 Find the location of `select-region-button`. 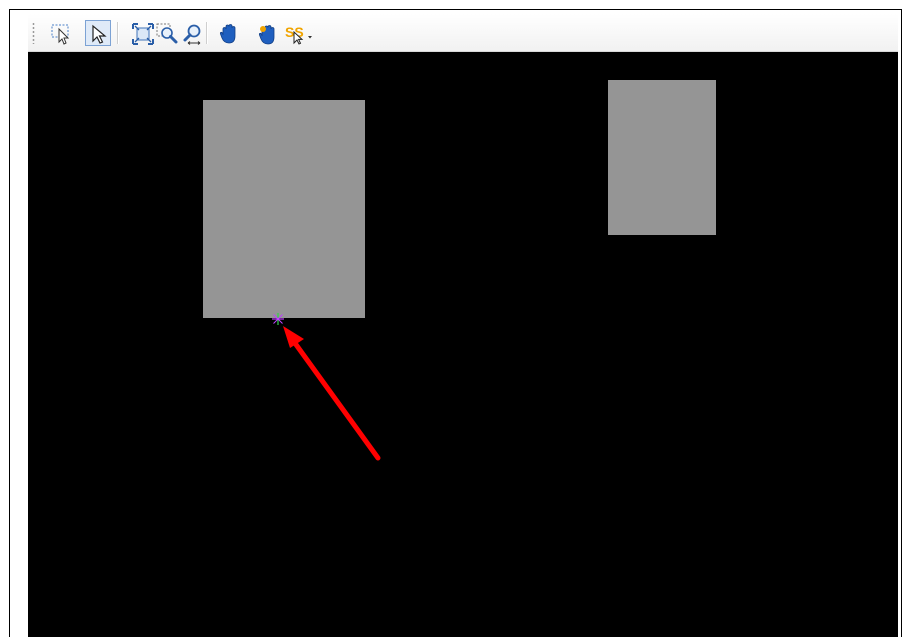

select-region-button is located at coordinates (61, 33).